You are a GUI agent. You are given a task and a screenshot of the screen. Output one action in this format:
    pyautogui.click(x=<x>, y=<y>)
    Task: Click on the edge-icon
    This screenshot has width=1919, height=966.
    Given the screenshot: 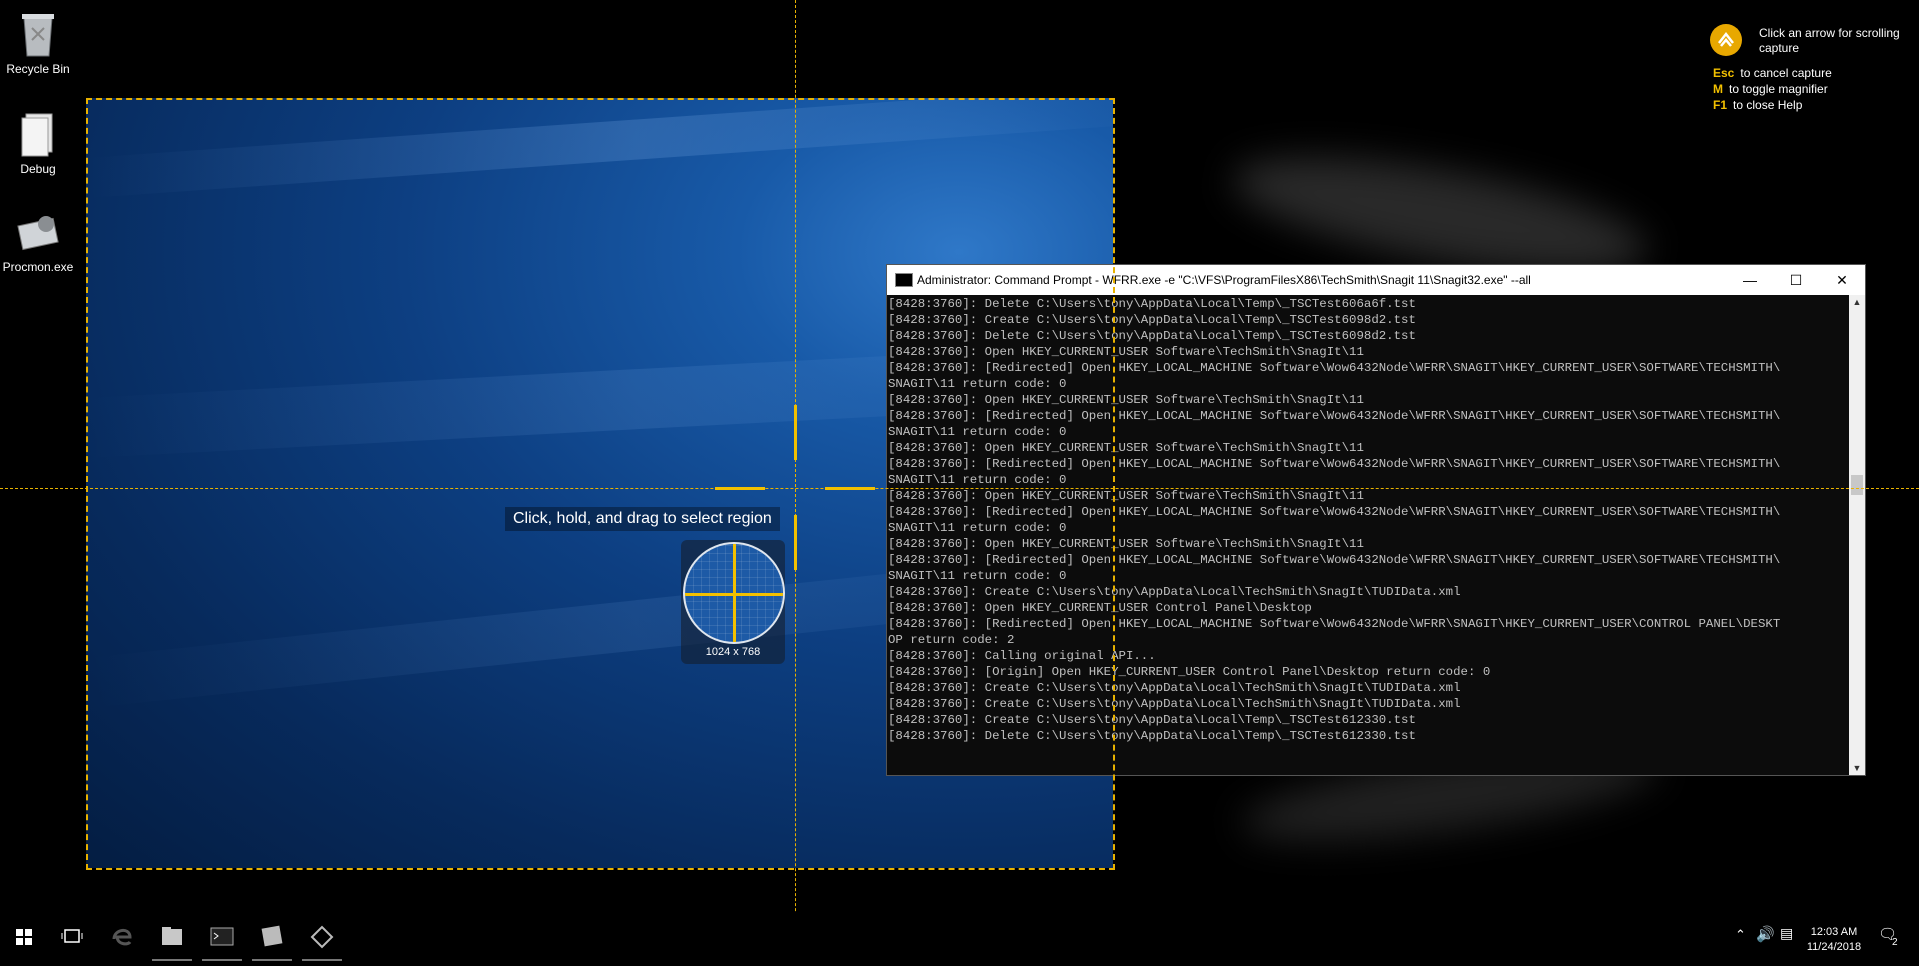 What is the action you would take?
    pyautogui.click(x=122, y=937)
    